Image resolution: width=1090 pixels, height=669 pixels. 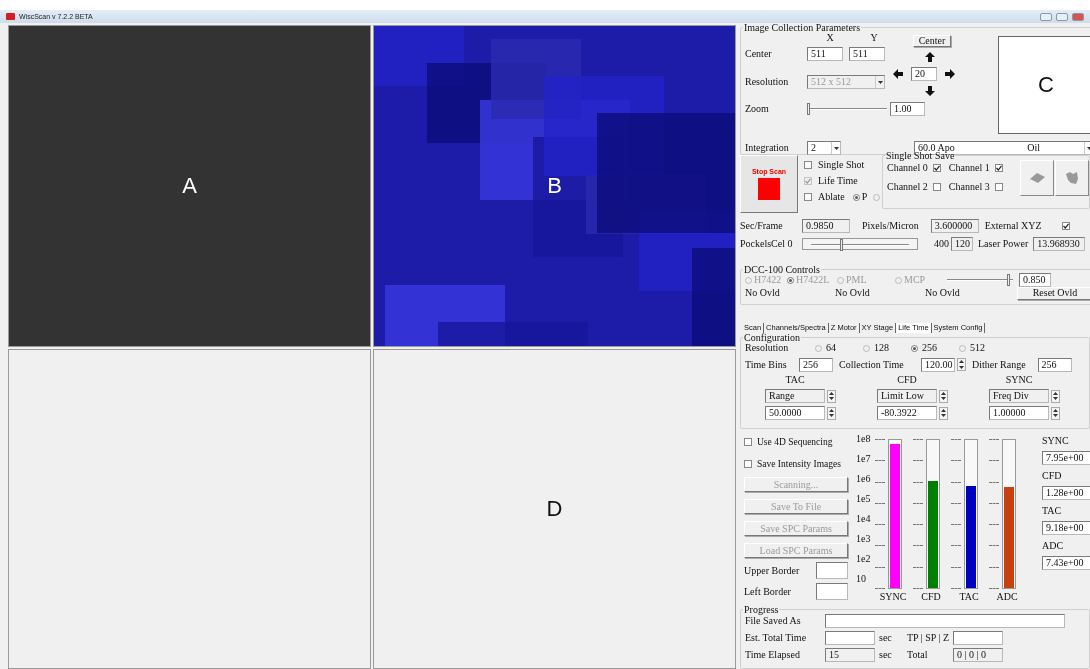 I want to click on scale-label: 1e6, so click(x=864, y=479).